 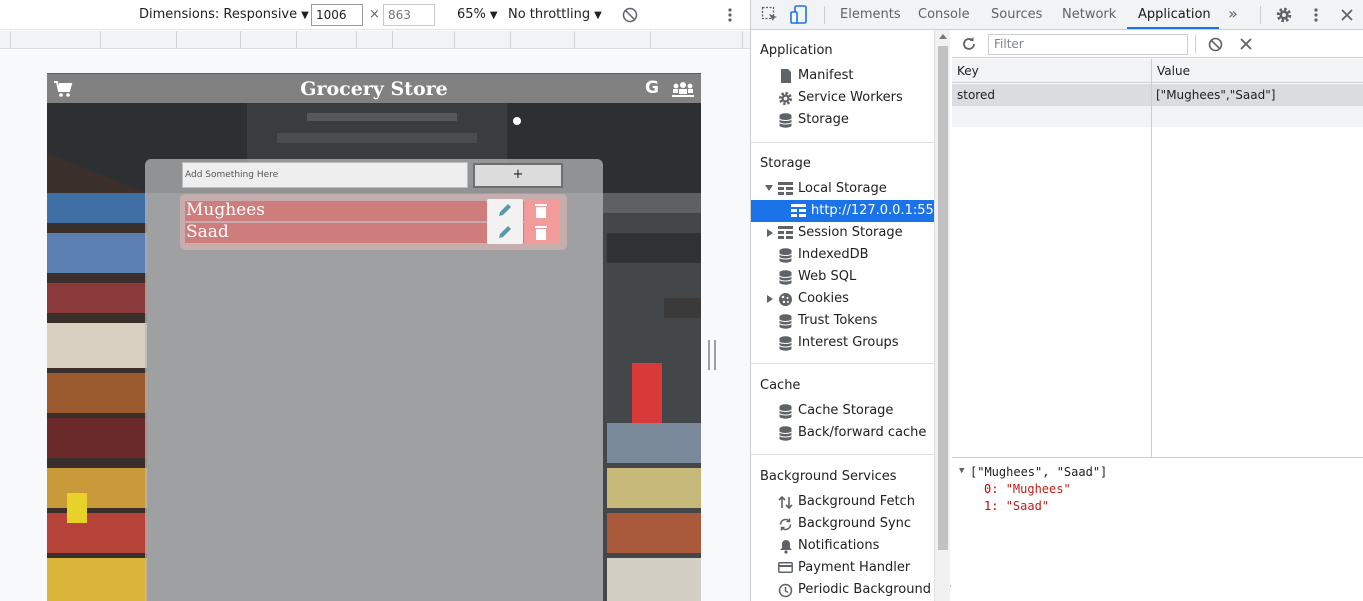 I want to click on sidebar-item-cache-storage: Cache Storage, so click(x=842, y=411).